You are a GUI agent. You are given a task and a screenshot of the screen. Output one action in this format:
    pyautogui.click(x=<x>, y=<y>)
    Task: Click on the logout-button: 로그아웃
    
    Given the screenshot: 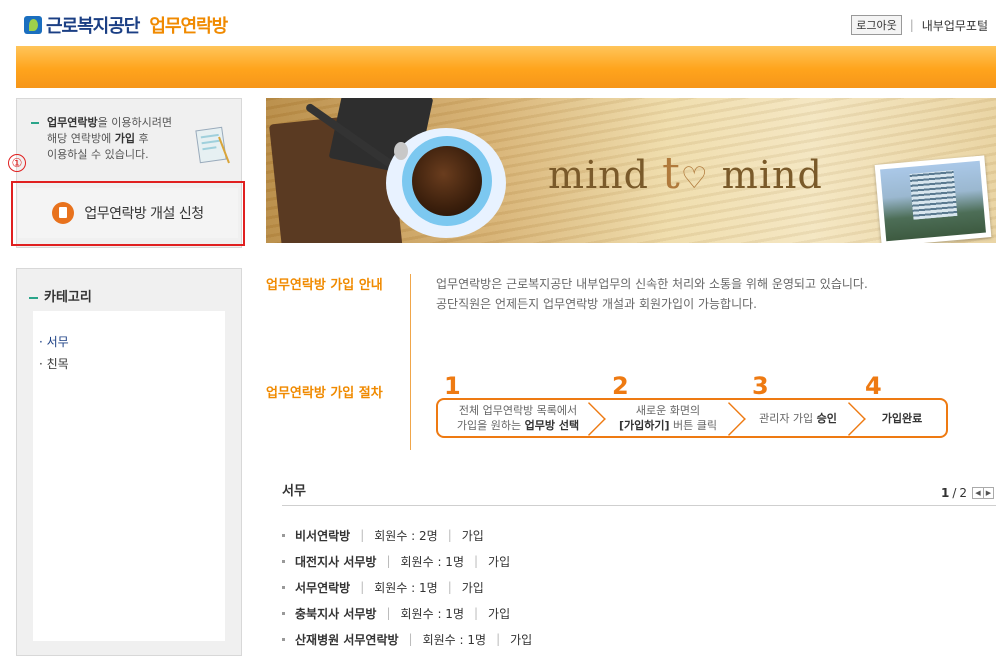 What is the action you would take?
    pyautogui.click(x=876, y=25)
    